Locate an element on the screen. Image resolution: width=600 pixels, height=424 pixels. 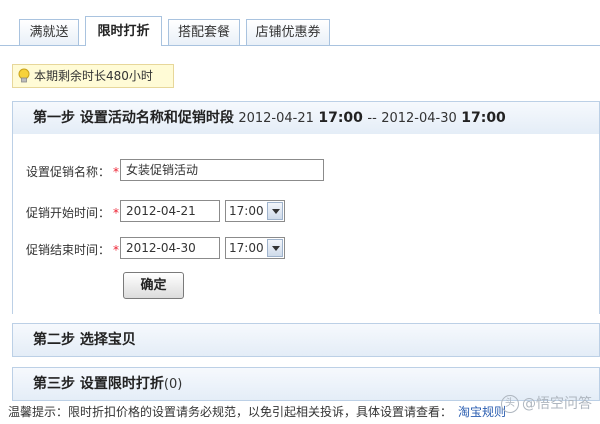
confirm-button: 确定 is located at coordinates (153, 285).